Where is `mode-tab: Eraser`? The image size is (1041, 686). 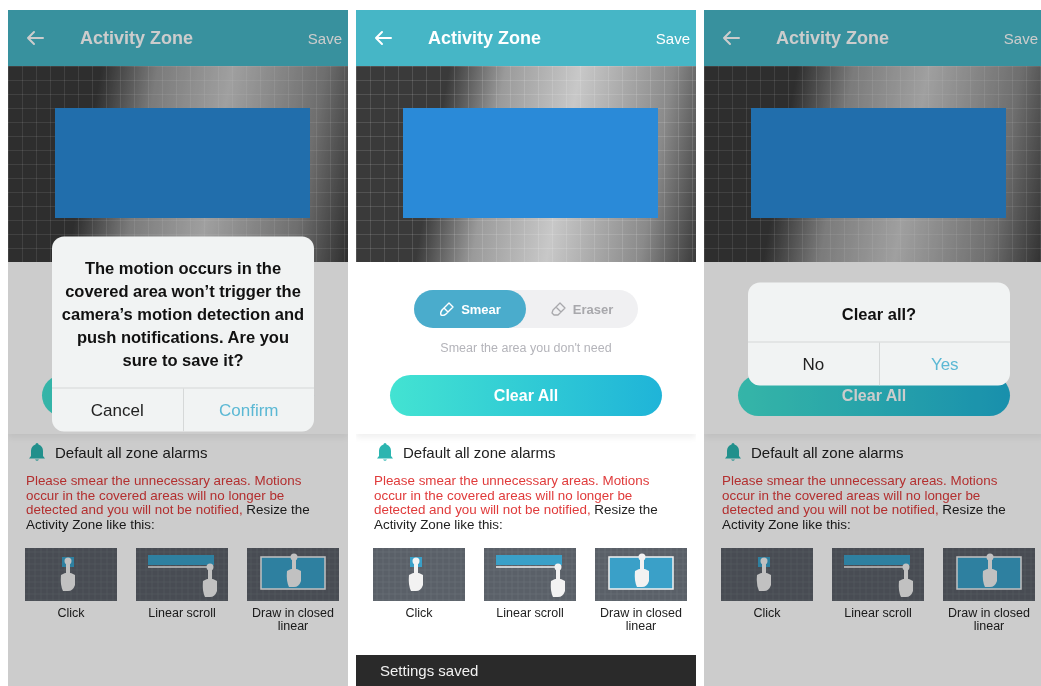 mode-tab: Eraser is located at coordinates (582, 309).